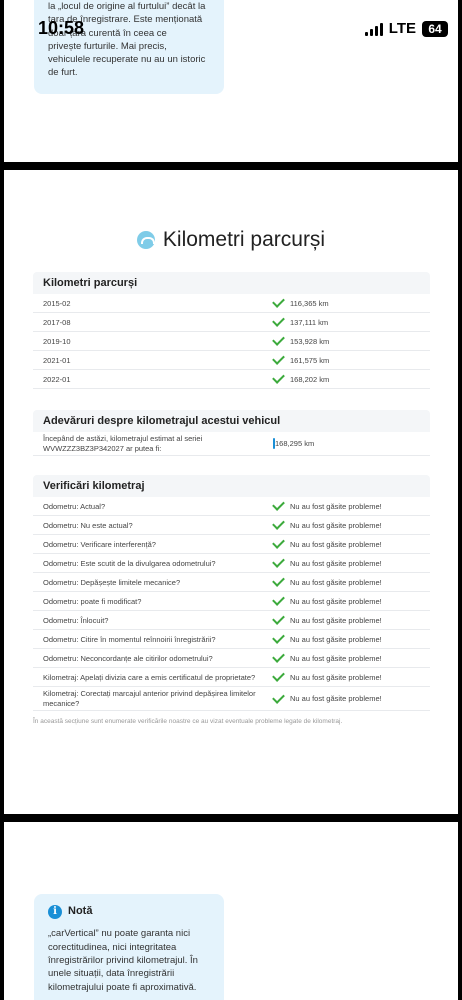 Image resolution: width=462 pixels, height=1000 pixels. I want to click on table-row: 2017-08 137,111 km, so click(231, 322).